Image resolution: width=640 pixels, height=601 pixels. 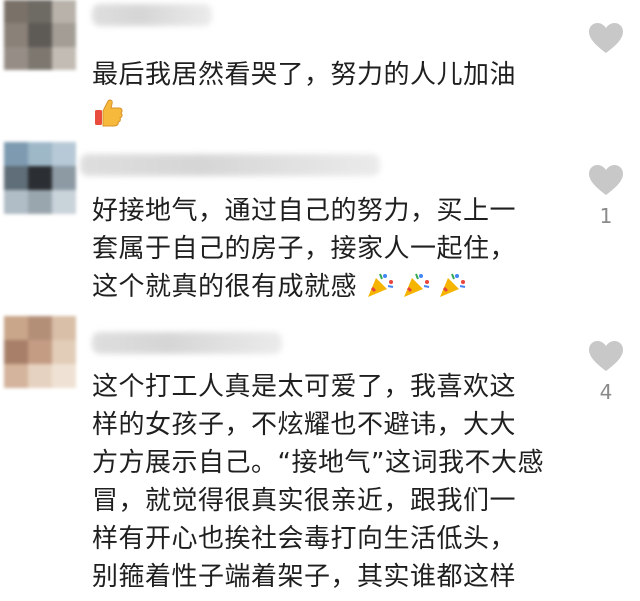 I want to click on like-button: 1, so click(x=606, y=196).